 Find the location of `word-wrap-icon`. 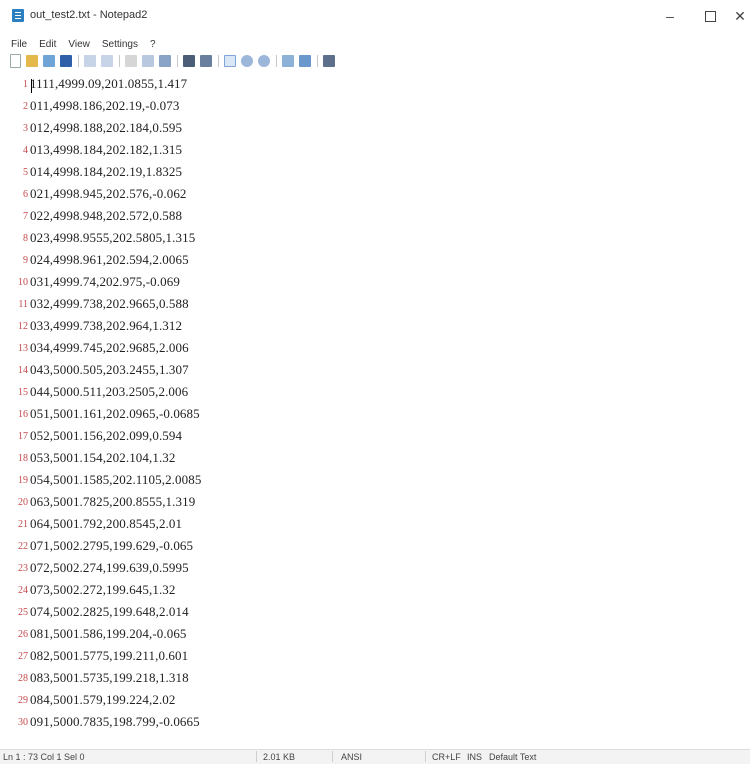

word-wrap-icon is located at coordinates (230, 61).